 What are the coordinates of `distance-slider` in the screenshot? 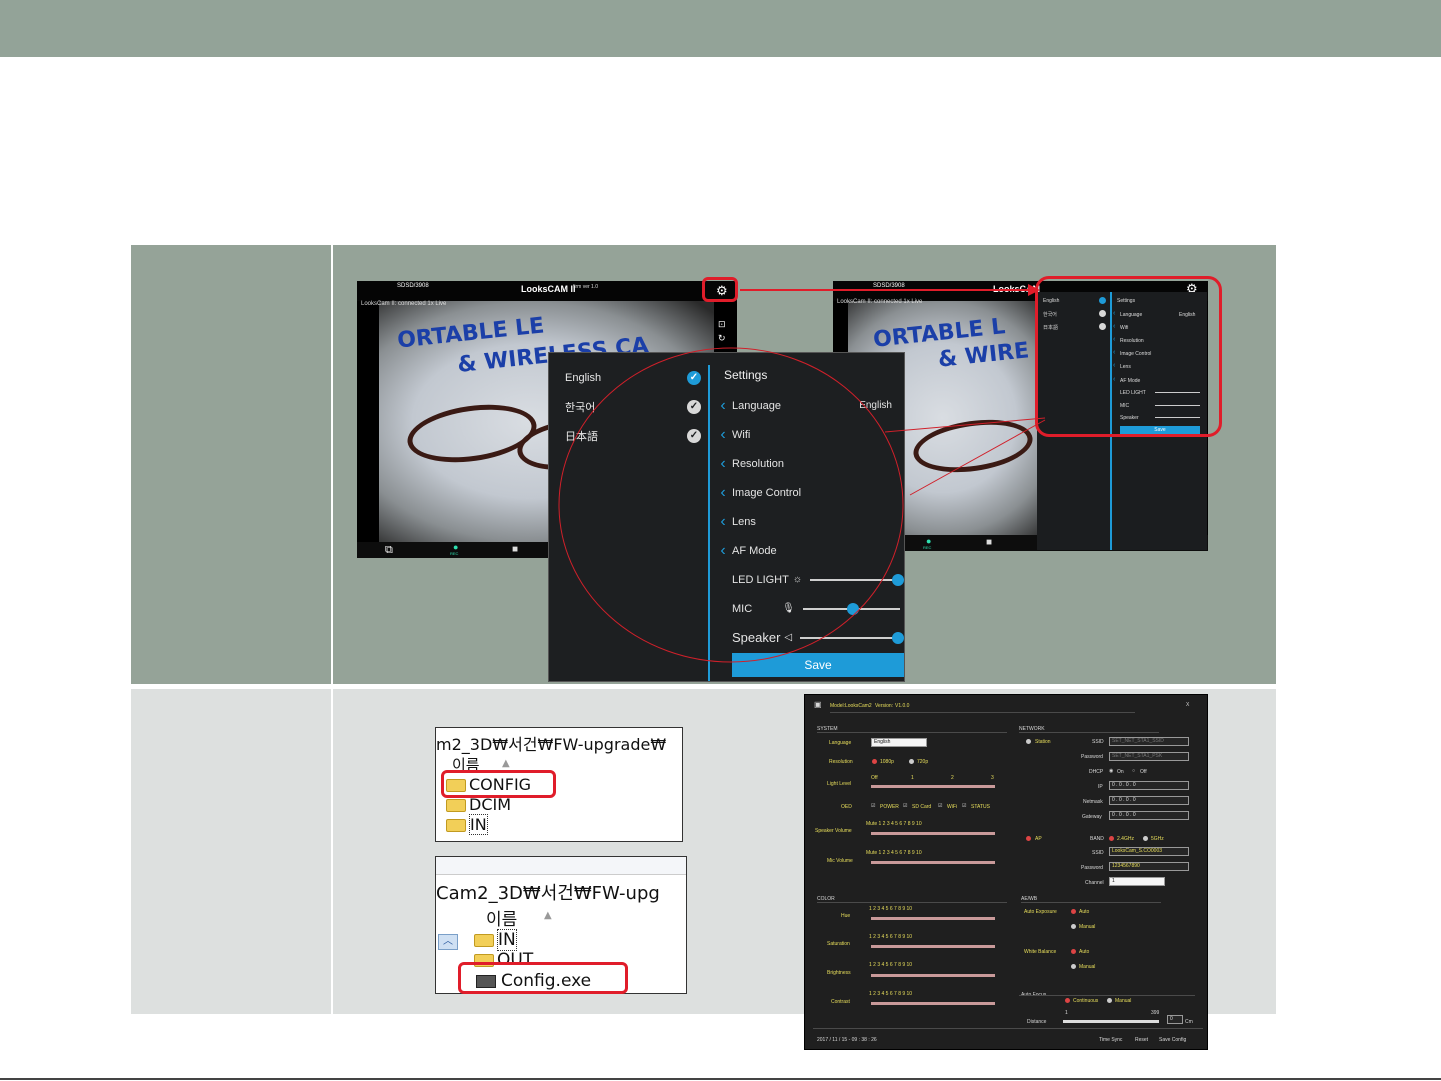 It's located at (1111, 1021).